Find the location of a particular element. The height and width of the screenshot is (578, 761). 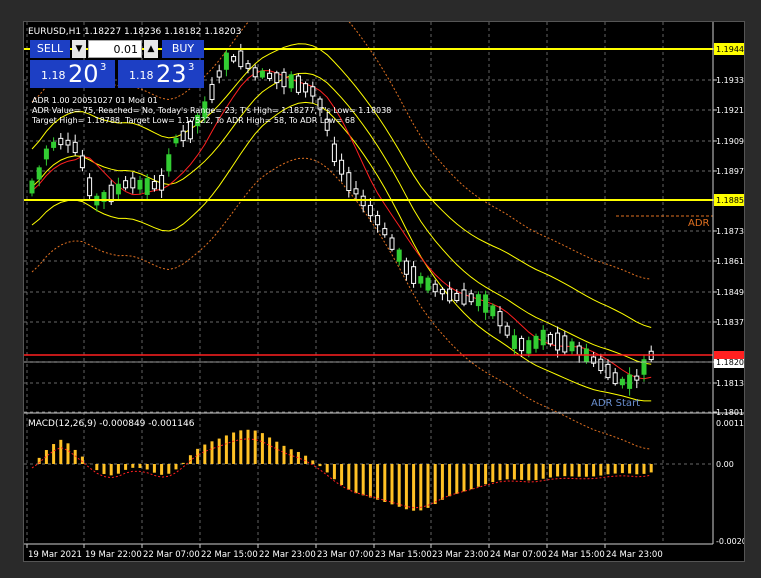

macd-histogram is located at coordinates (345, 470).